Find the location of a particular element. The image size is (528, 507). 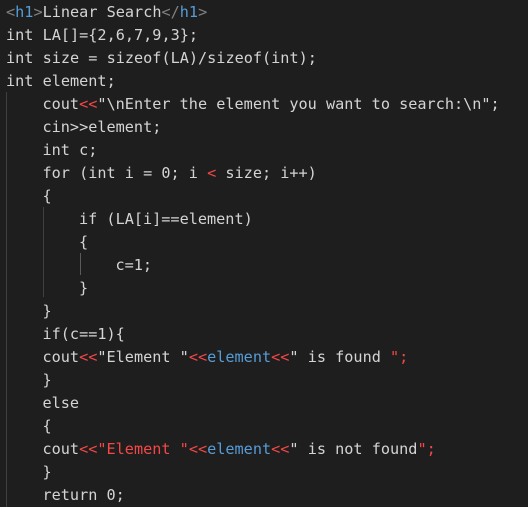

code-line: cout<<"Element "<<element<<" is found "; is located at coordinates (226, 357).